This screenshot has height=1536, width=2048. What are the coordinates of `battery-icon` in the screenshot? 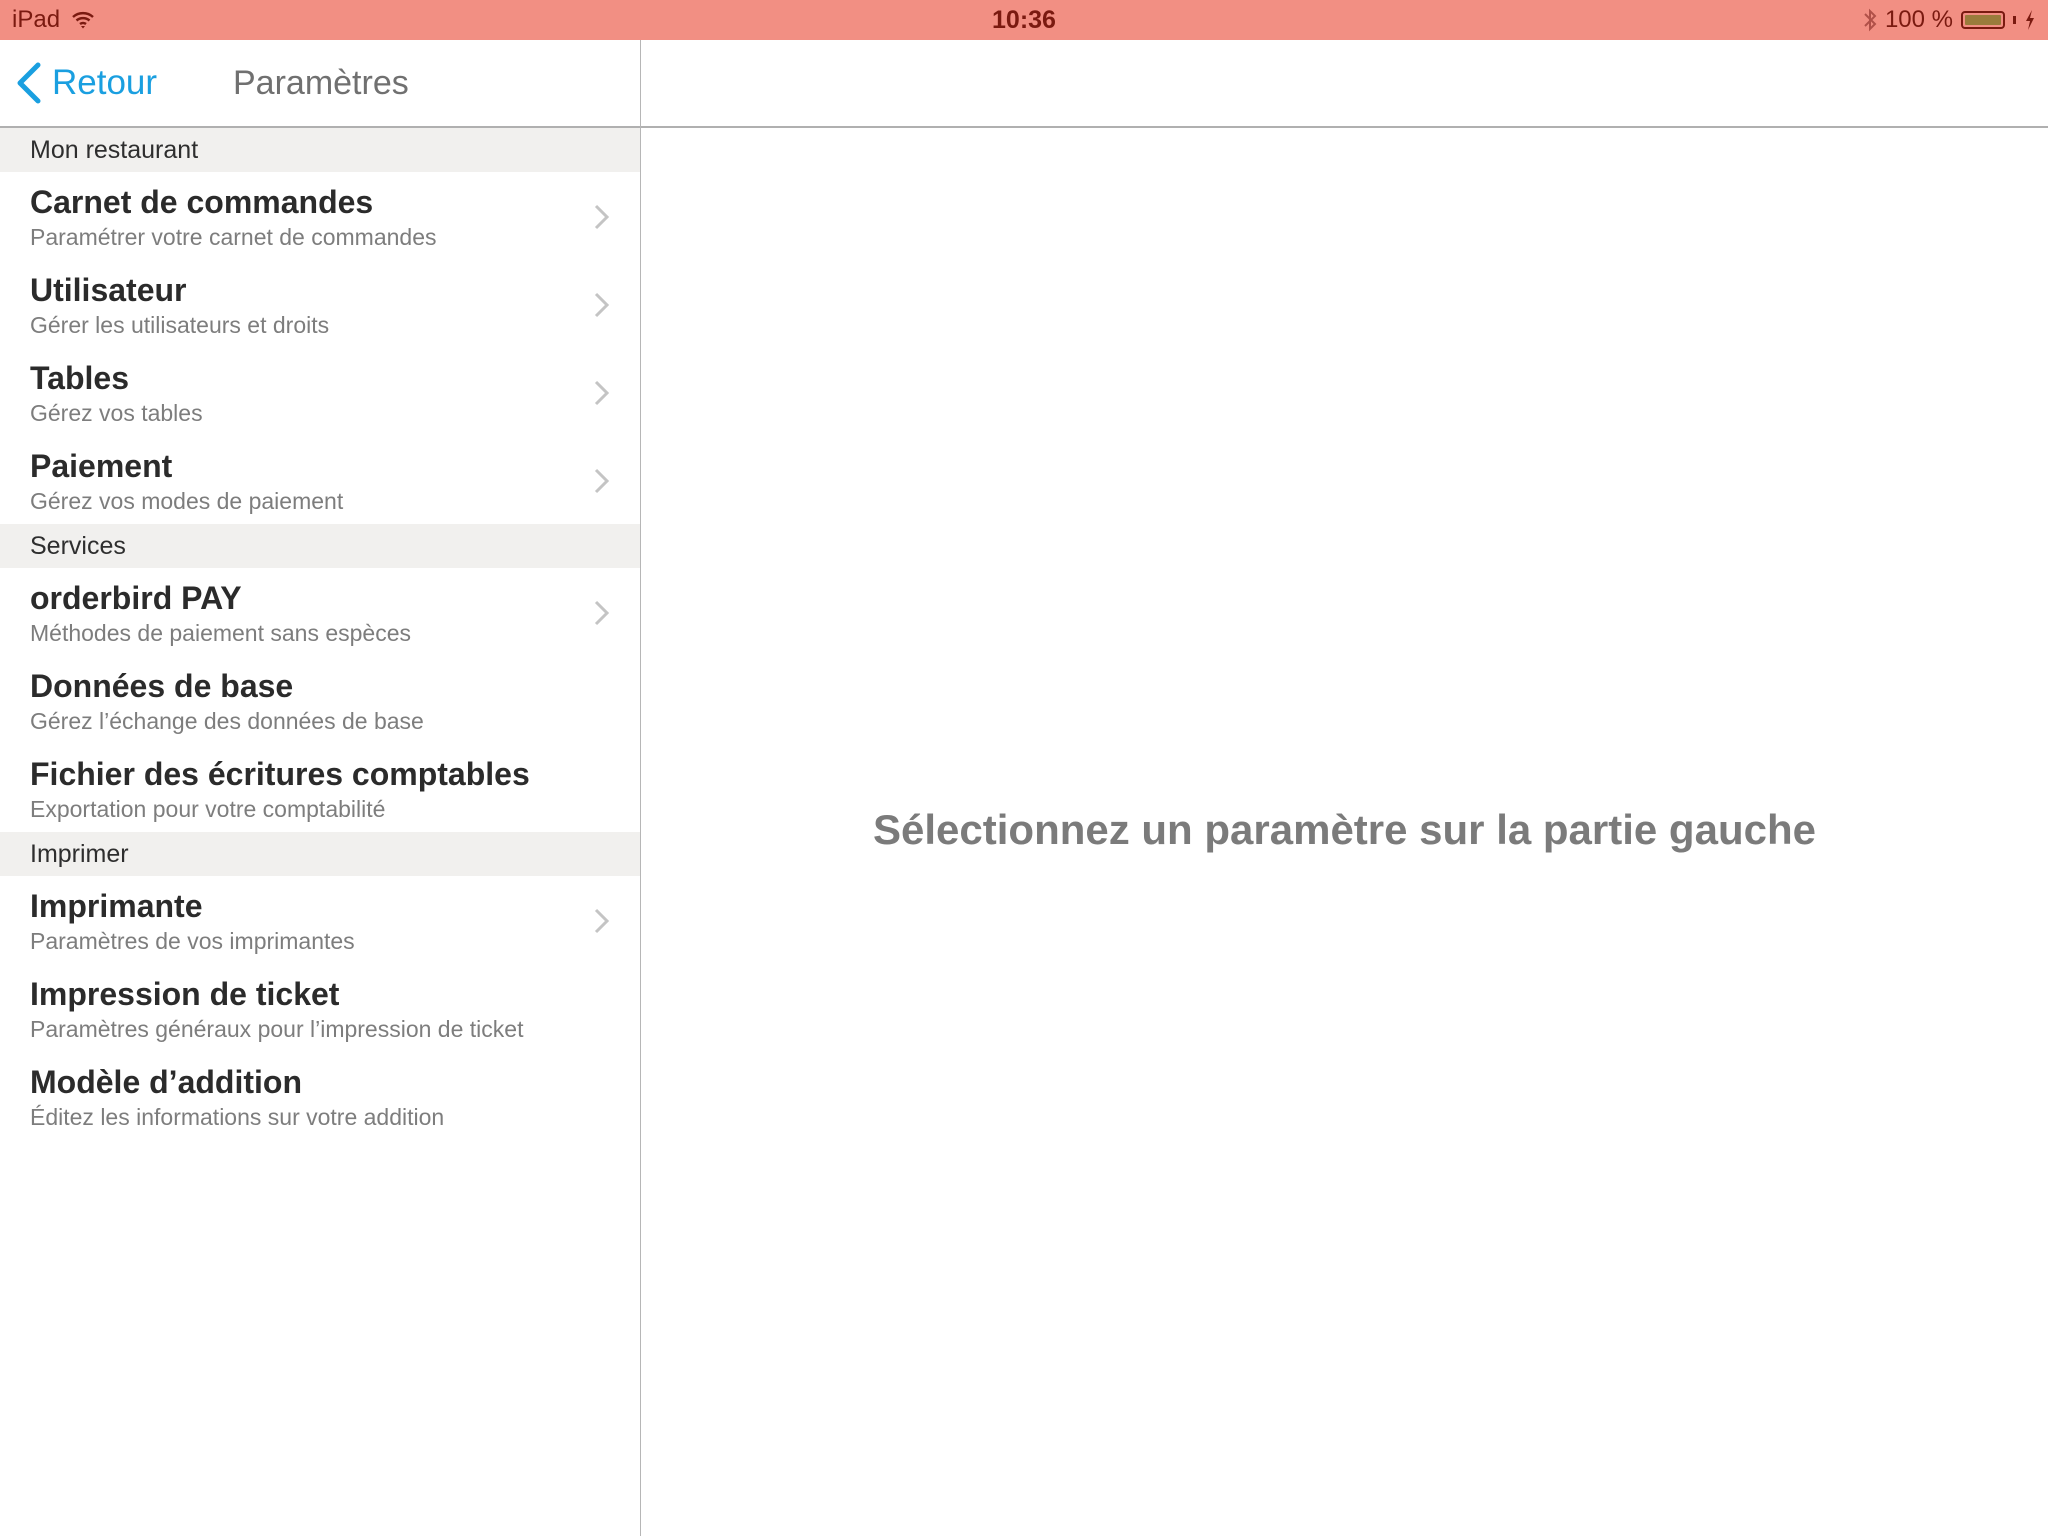 It's located at (1983, 20).